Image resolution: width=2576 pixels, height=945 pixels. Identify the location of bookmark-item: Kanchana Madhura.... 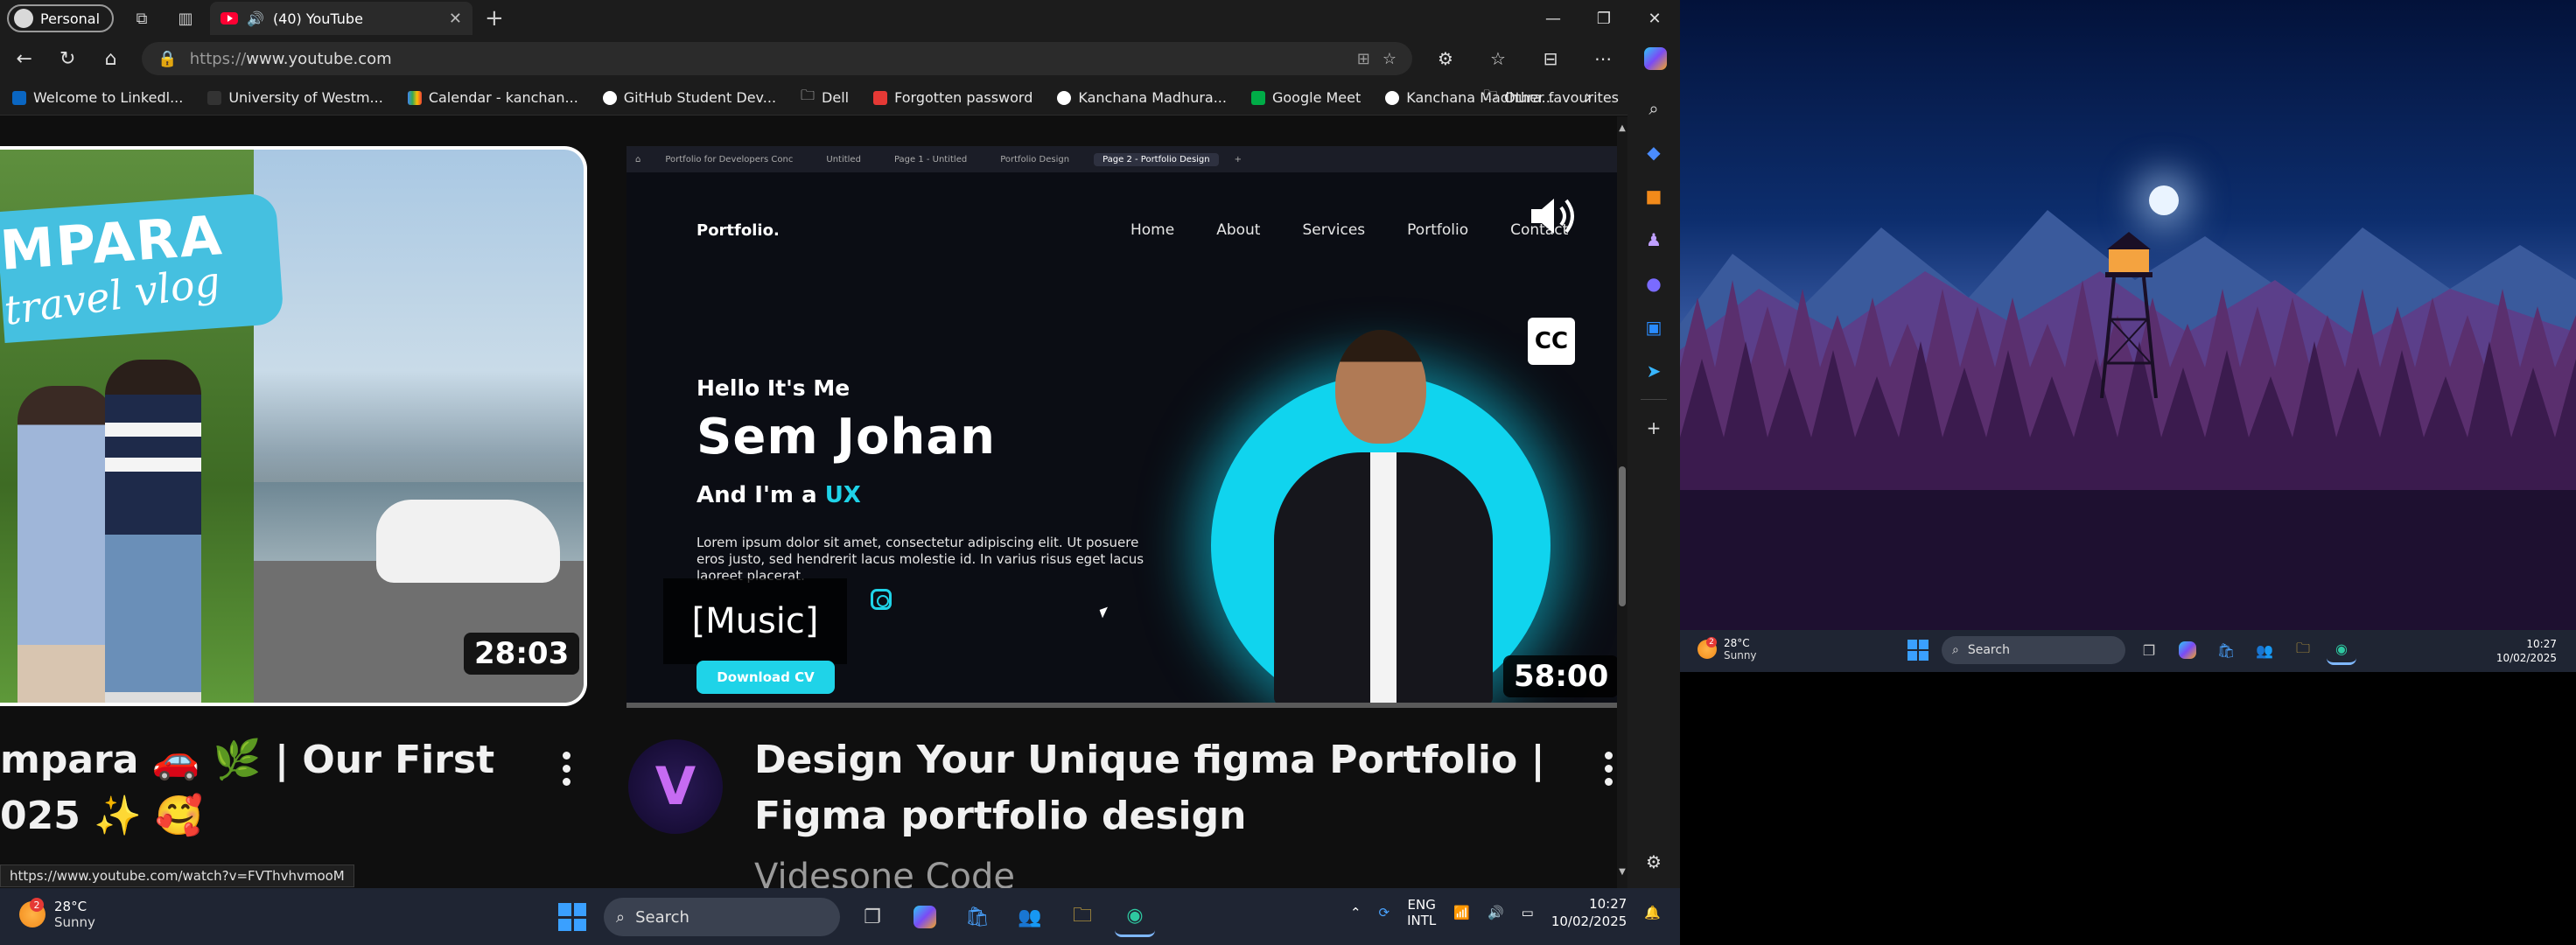
(1142, 97).